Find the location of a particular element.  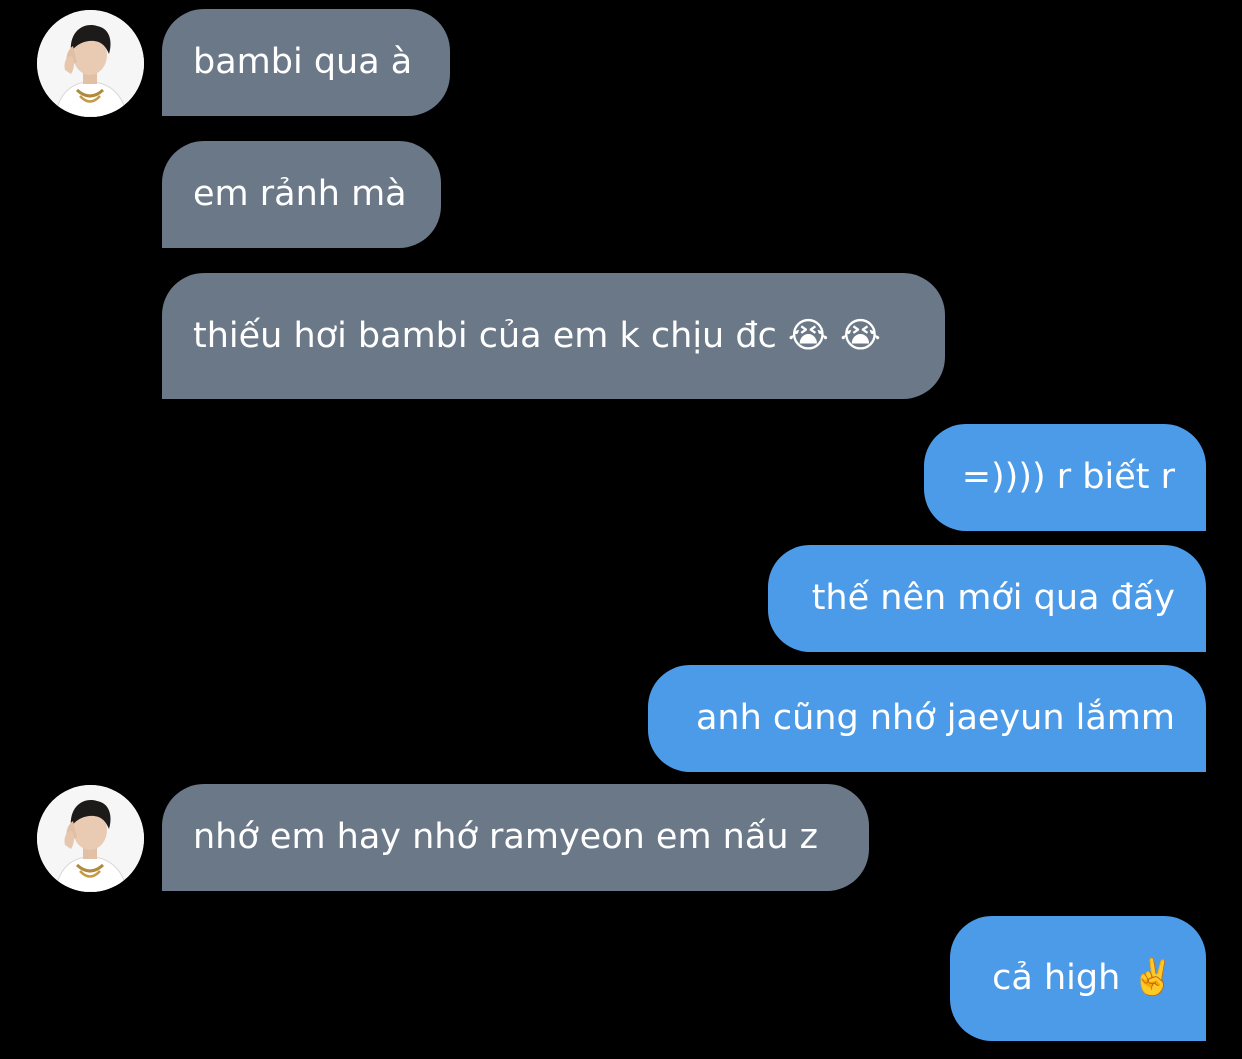

message-text: thế nên mới qua đấy is located at coordinates (993, 598).